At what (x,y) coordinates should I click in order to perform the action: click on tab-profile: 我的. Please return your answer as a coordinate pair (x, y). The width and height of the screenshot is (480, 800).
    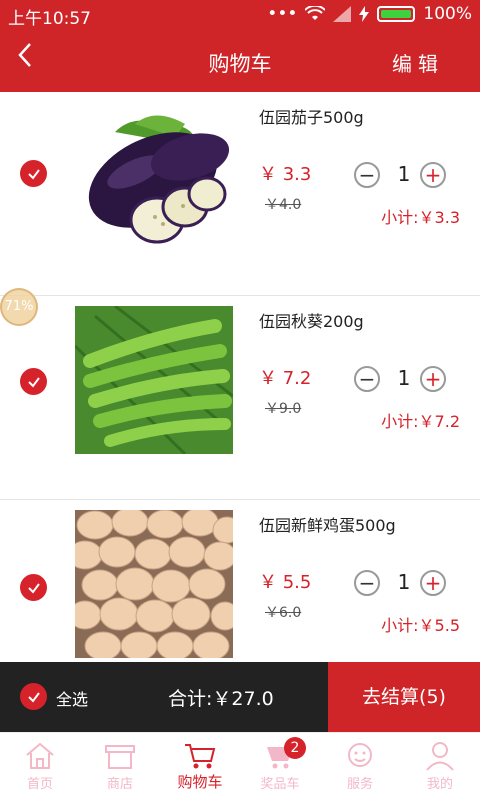
    Looking at the image, I should click on (440, 766).